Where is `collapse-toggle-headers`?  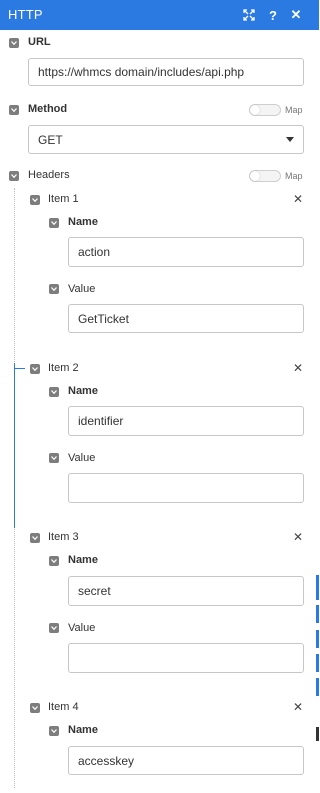 collapse-toggle-headers is located at coordinates (14, 176).